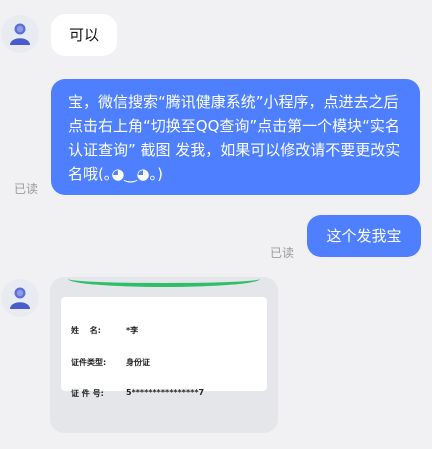 The height and width of the screenshot is (449, 432). I want to click on name-row: 姓 名: *李, so click(104, 330).